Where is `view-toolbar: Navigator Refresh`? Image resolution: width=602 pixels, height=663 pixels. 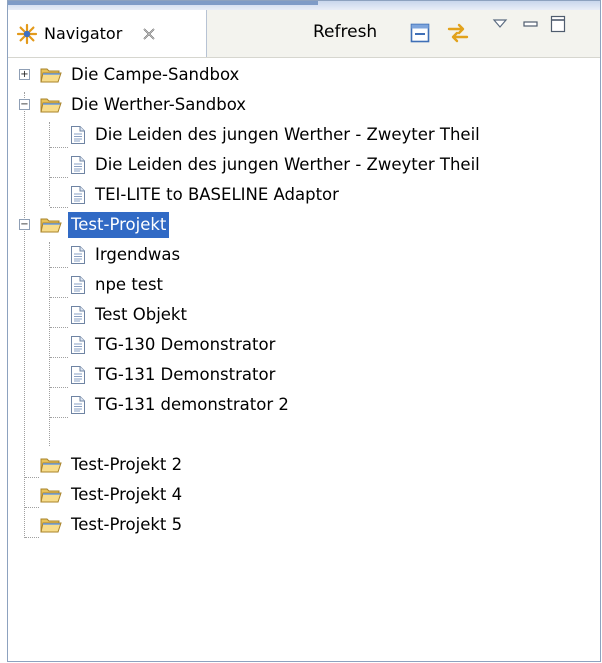
view-toolbar: Navigator Refresh is located at coordinates (304, 34).